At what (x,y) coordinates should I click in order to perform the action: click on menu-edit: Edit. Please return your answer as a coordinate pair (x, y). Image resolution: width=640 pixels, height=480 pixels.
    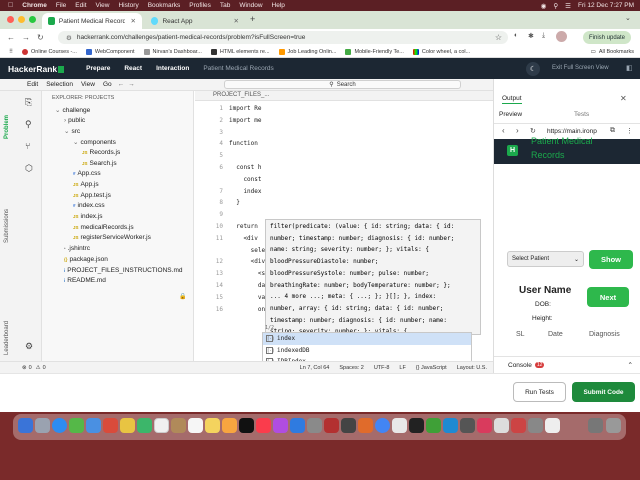
    Looking at the image, I should click on (80, 5).